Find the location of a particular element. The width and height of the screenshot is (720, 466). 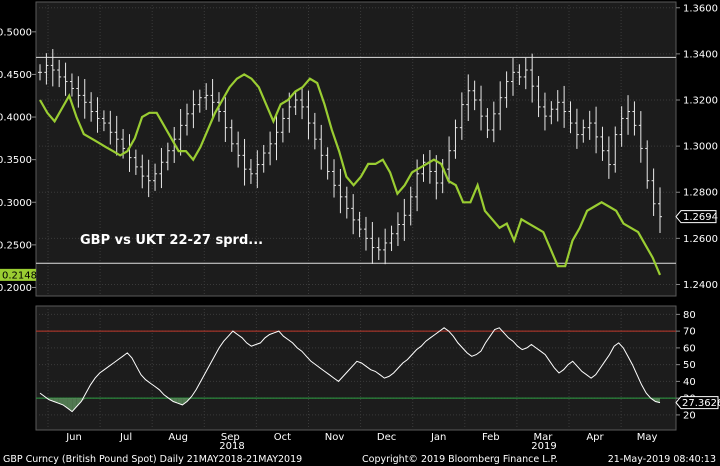

left-tick-label: 0.4000 is located at coordinates (16, 118).